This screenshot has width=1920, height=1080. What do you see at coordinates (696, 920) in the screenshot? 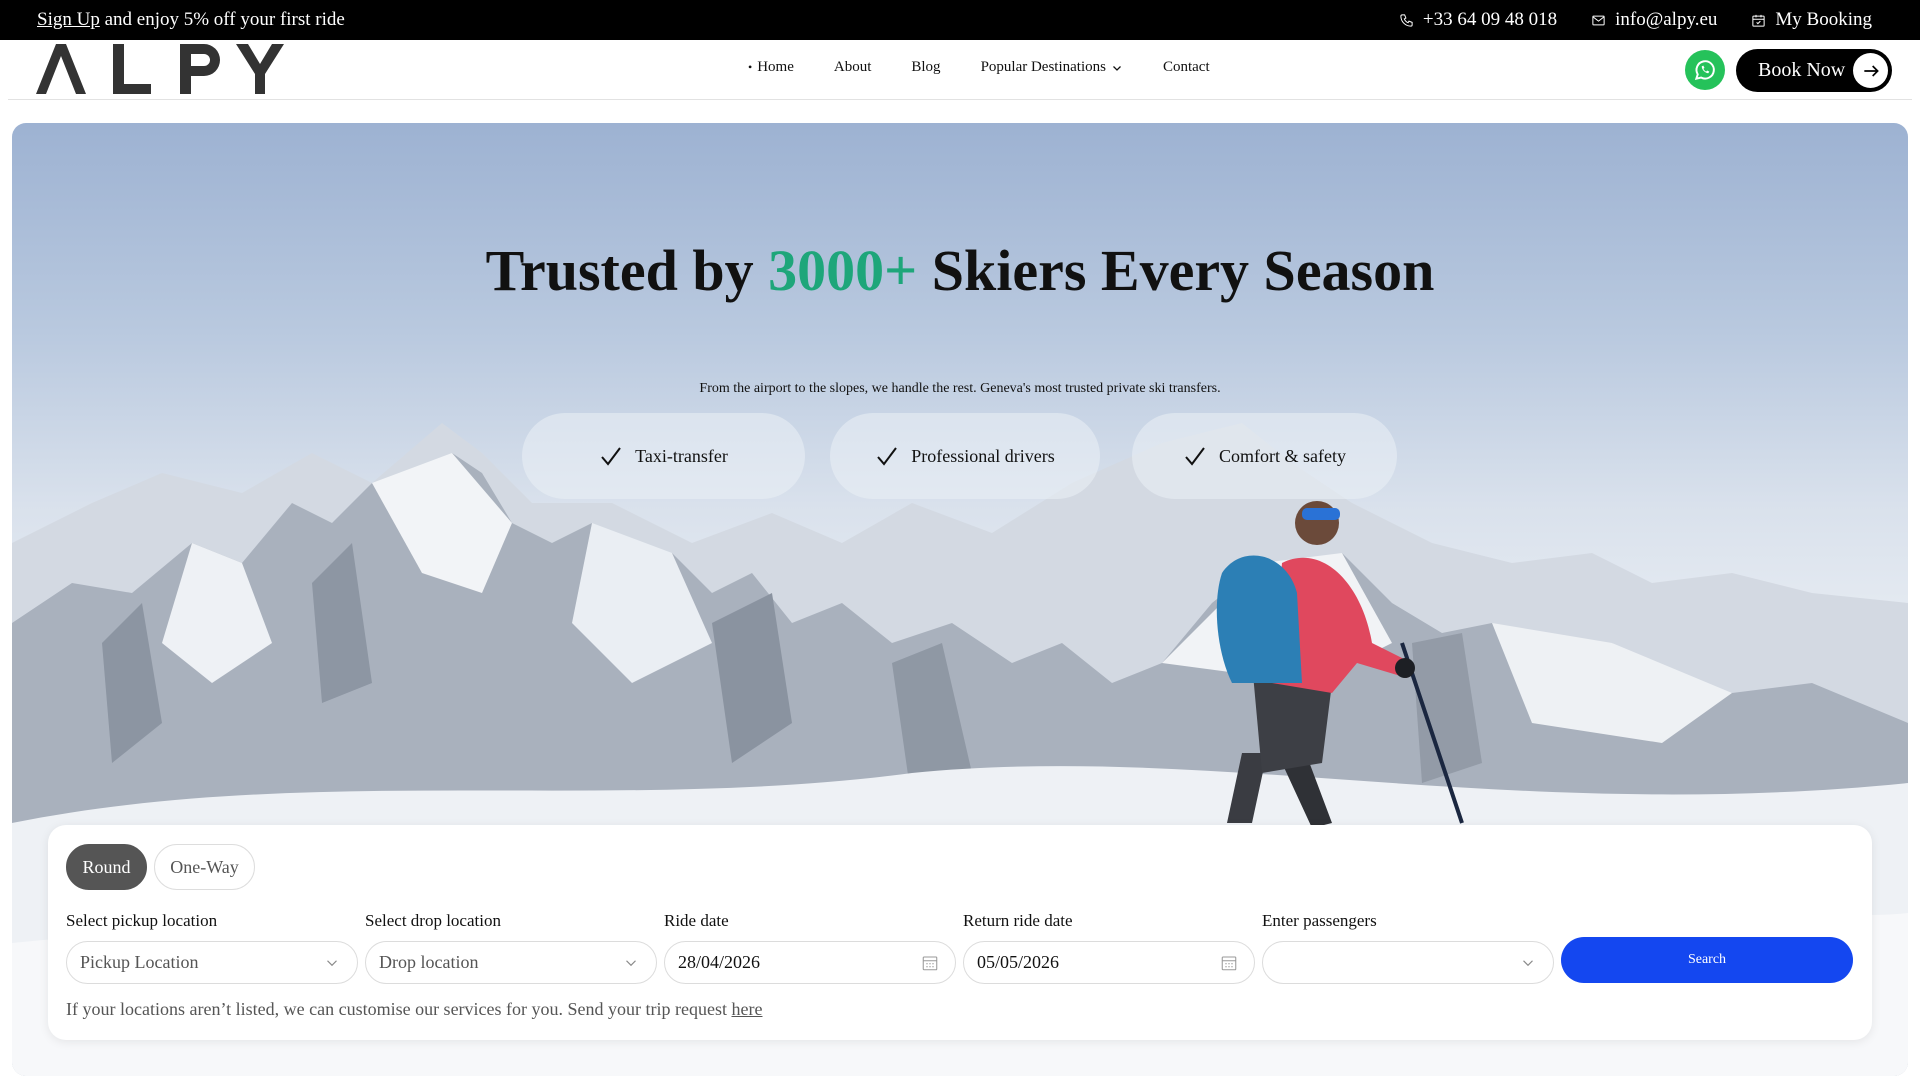
I see `ride-date-label: Ride date` at bounding box center [696, 920].